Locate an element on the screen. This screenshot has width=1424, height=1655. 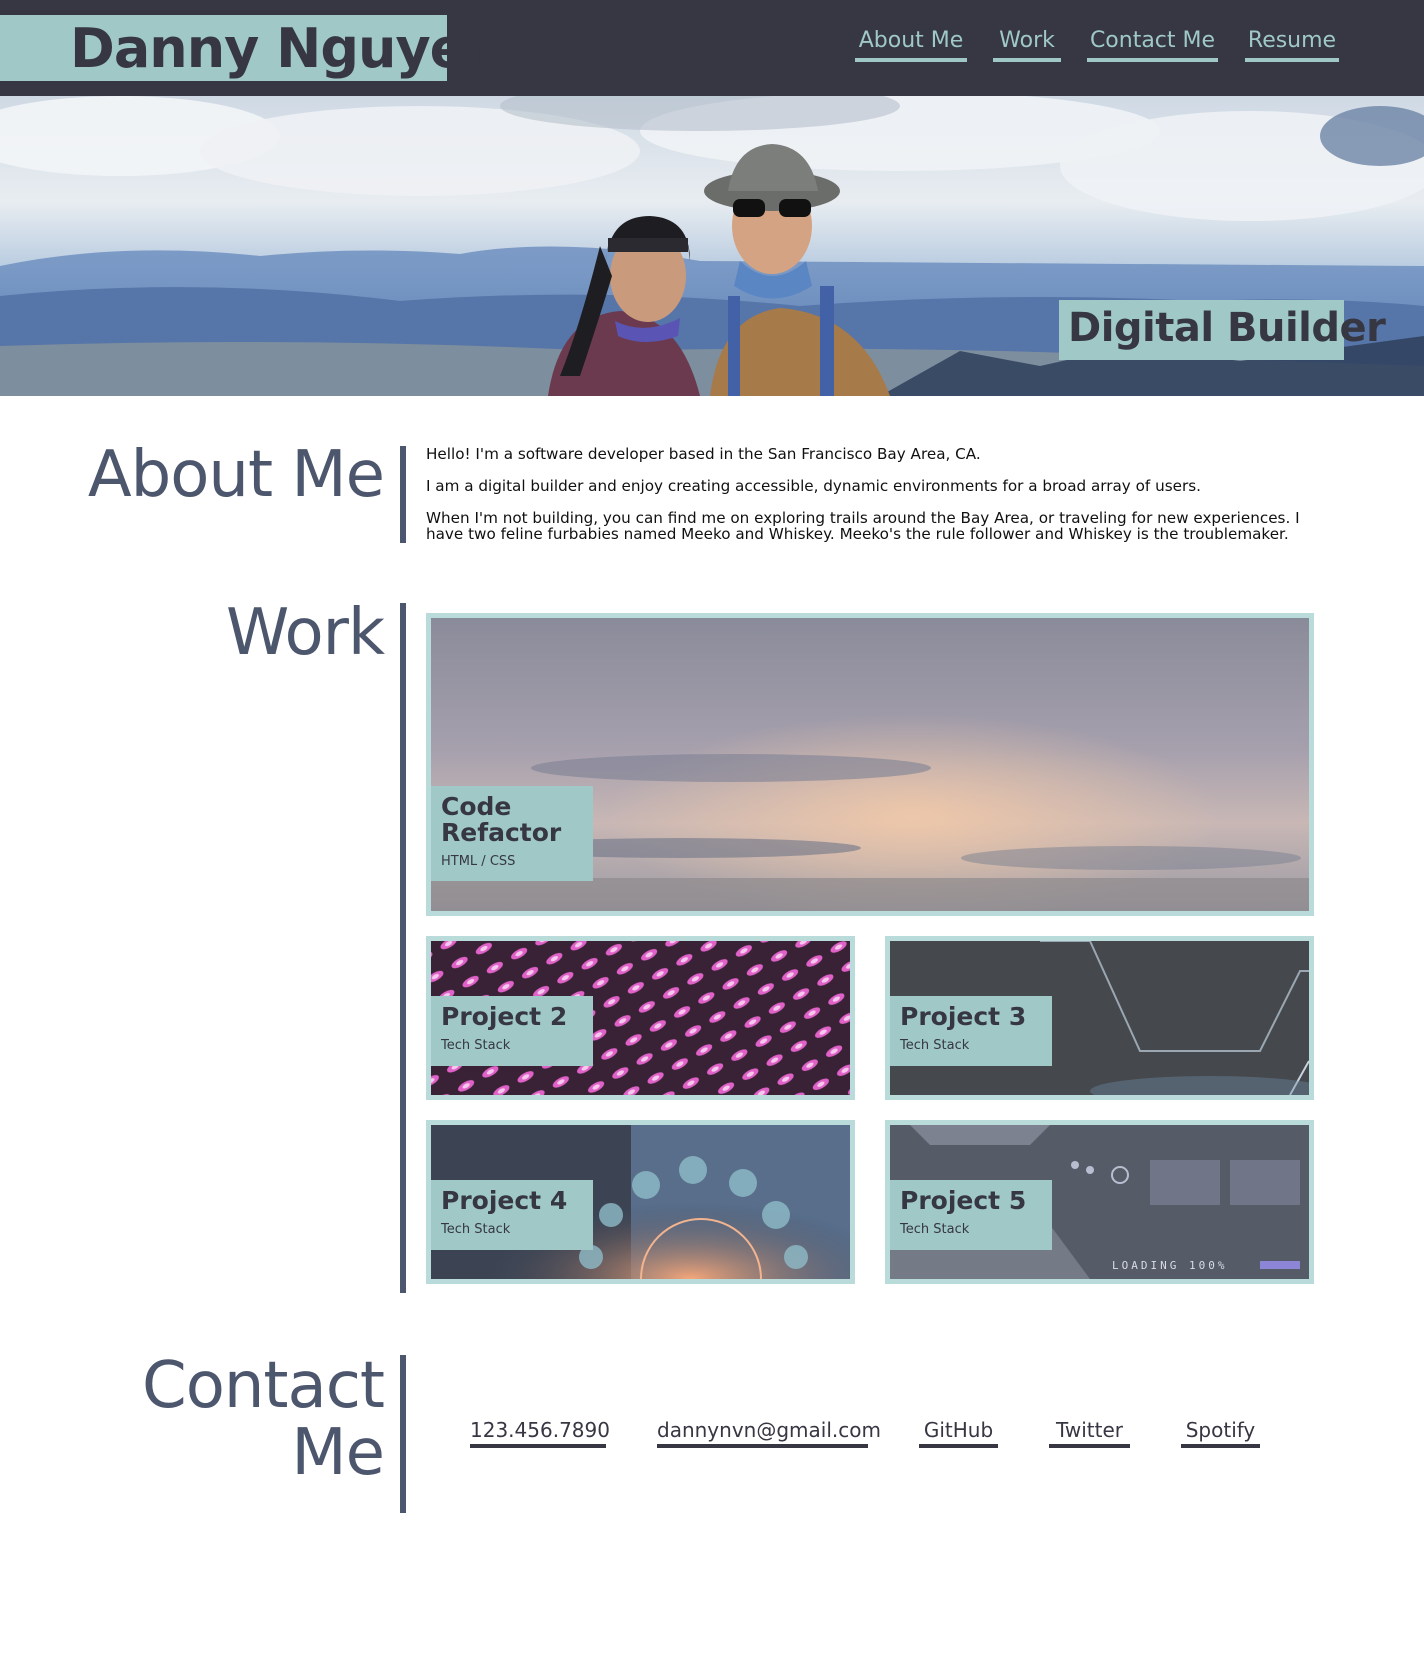
project-label: Project 3 Tech Stack is located at coordinates (971, 1031).